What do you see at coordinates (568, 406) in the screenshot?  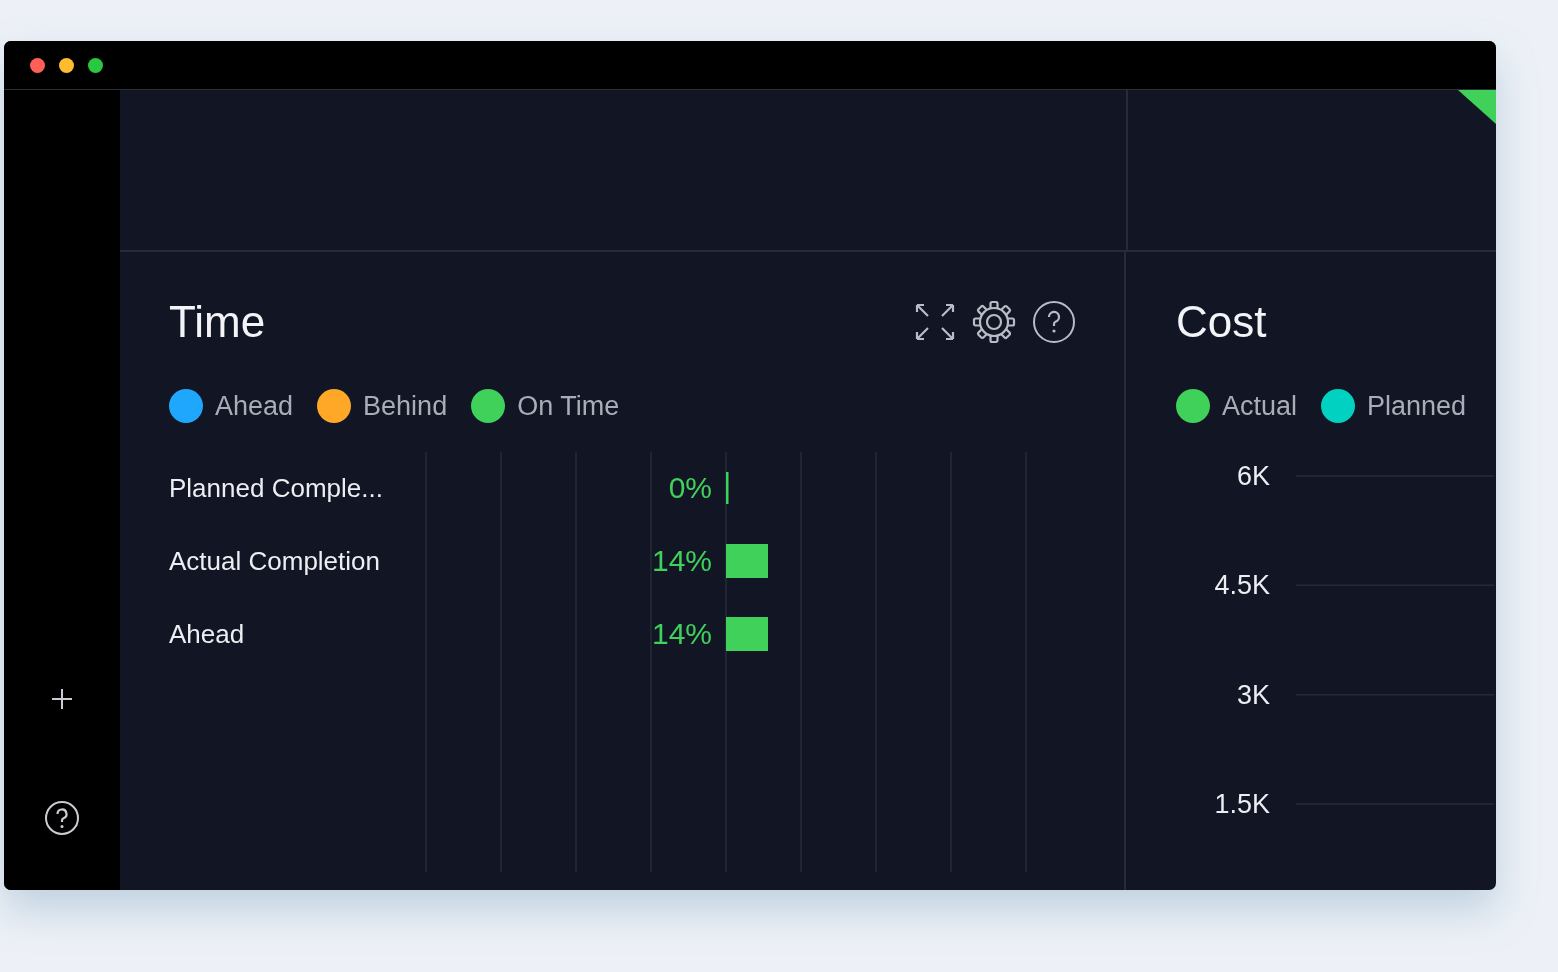 I see `legend-label: On Time` at bounding box center [568, 406].